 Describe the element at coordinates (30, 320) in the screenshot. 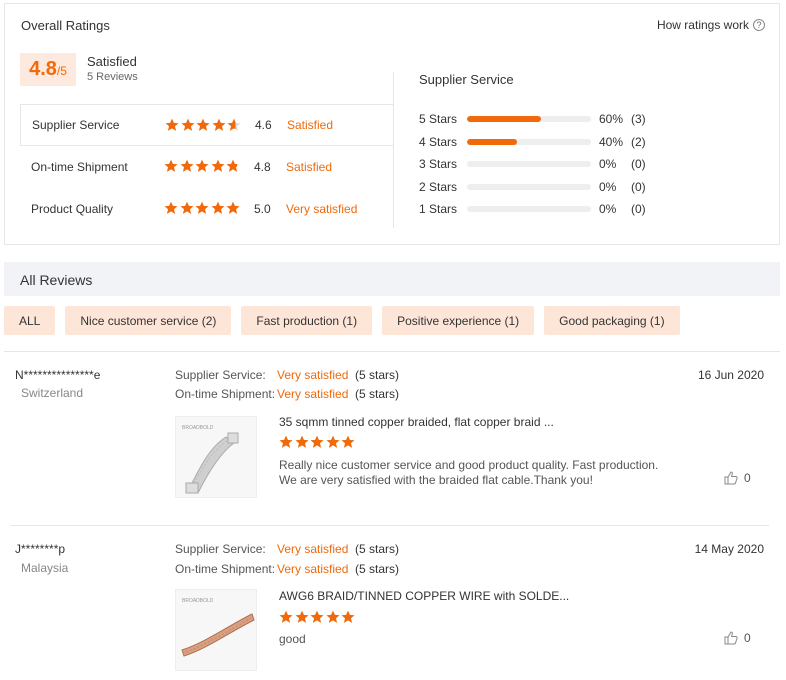

I see `filter-chip-all: ALL` at that location.